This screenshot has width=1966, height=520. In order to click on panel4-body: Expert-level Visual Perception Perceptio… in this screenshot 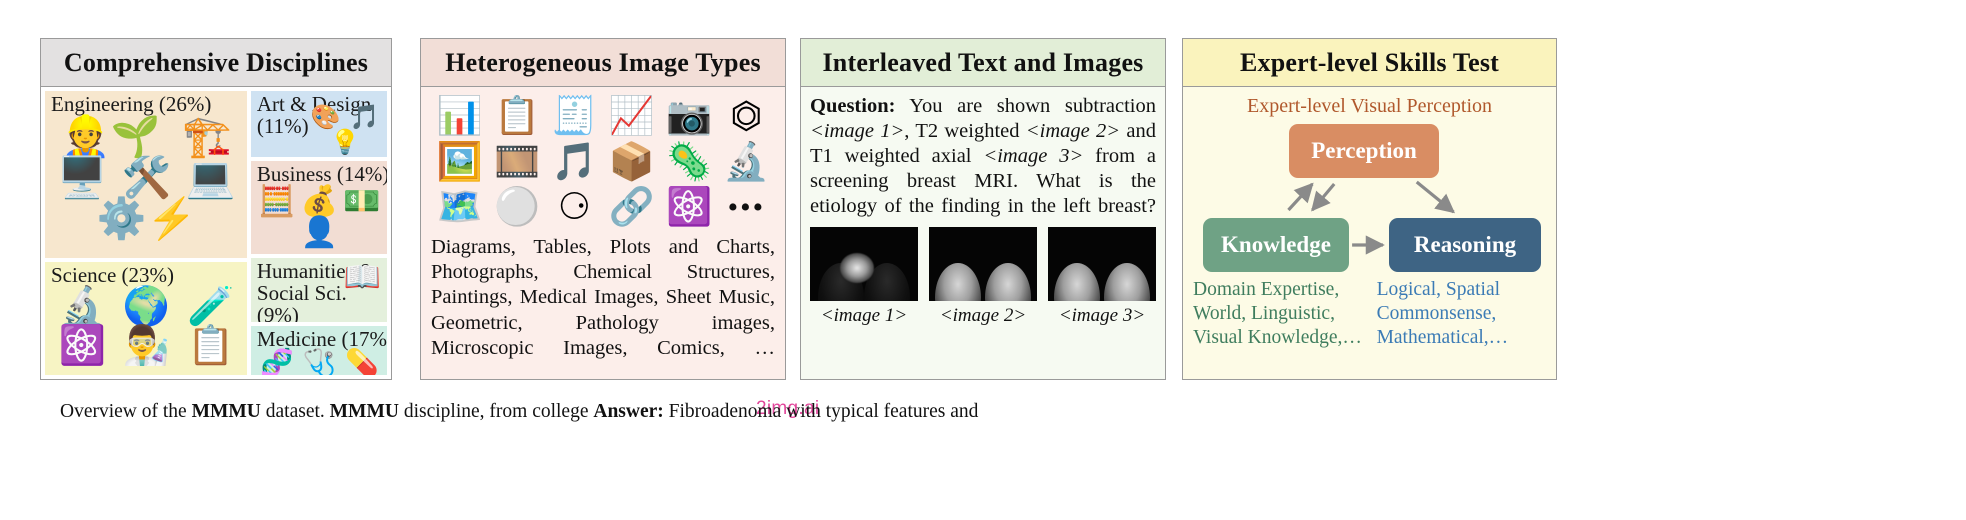, I will do `click(1369, 233)`.